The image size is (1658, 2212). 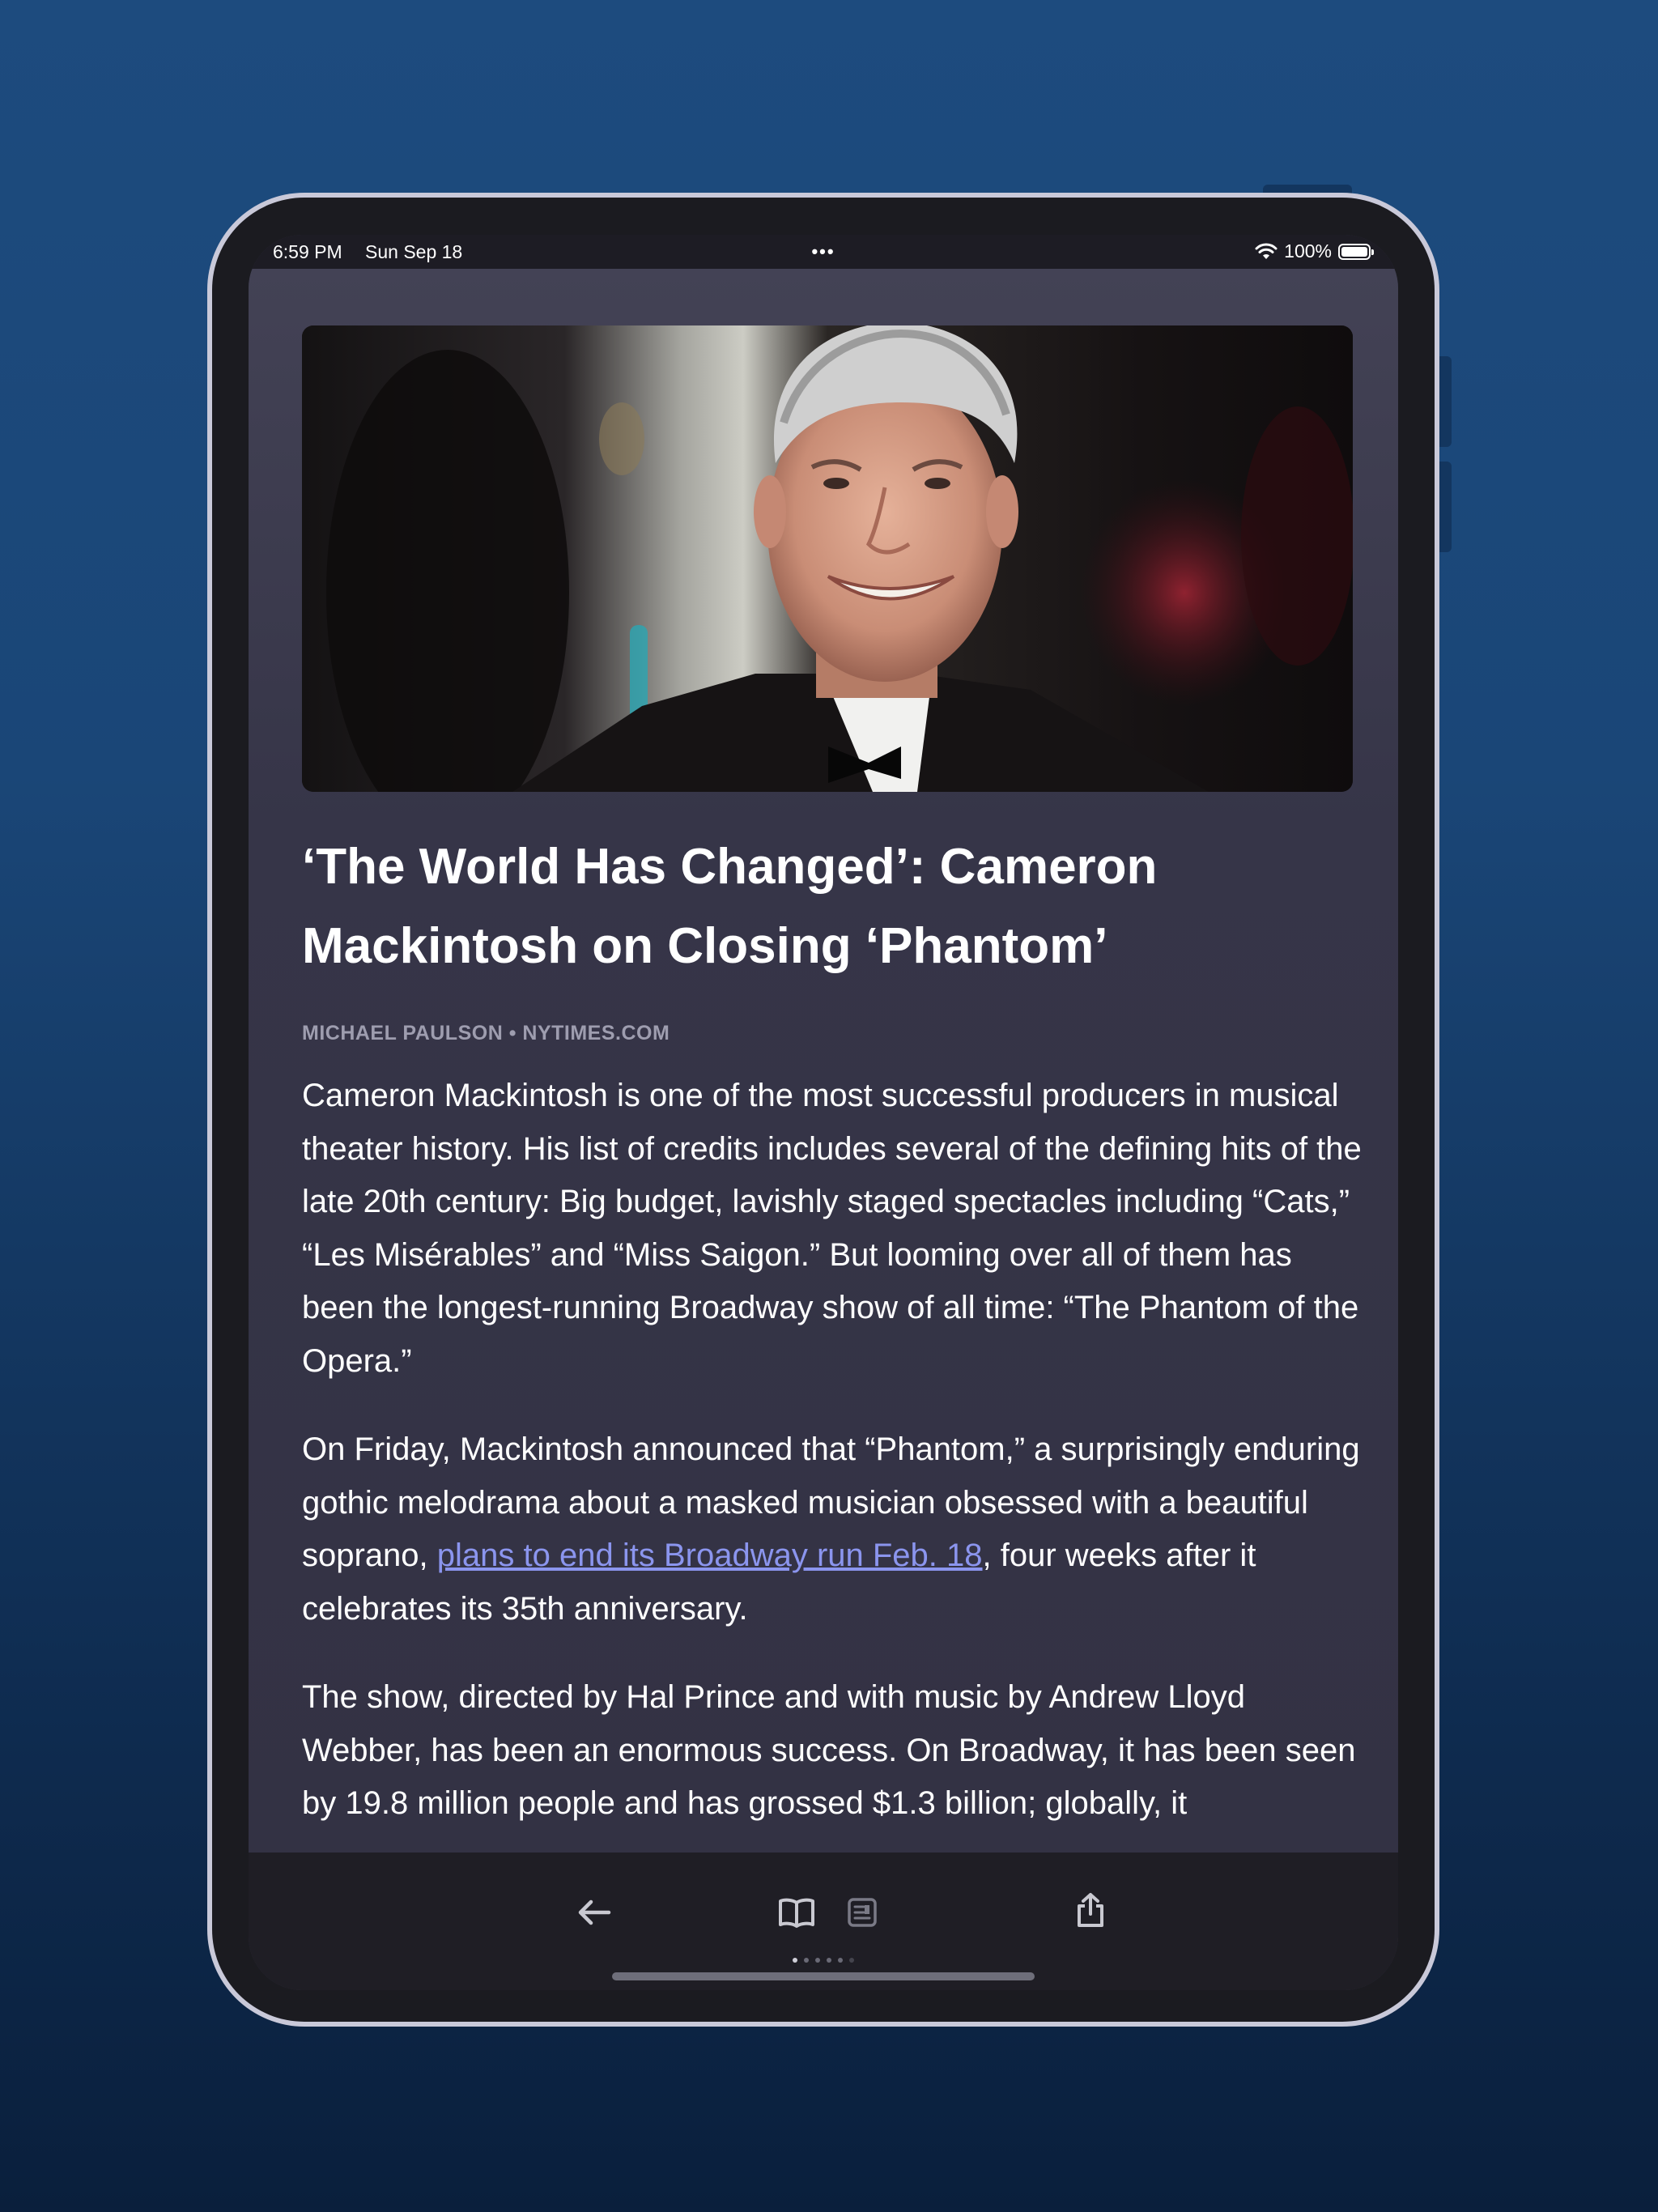 What do you see at coordinates (307, 252) in the screenshot?
I see `status-time: 6:59 PM` at bounding box center [307, 252].